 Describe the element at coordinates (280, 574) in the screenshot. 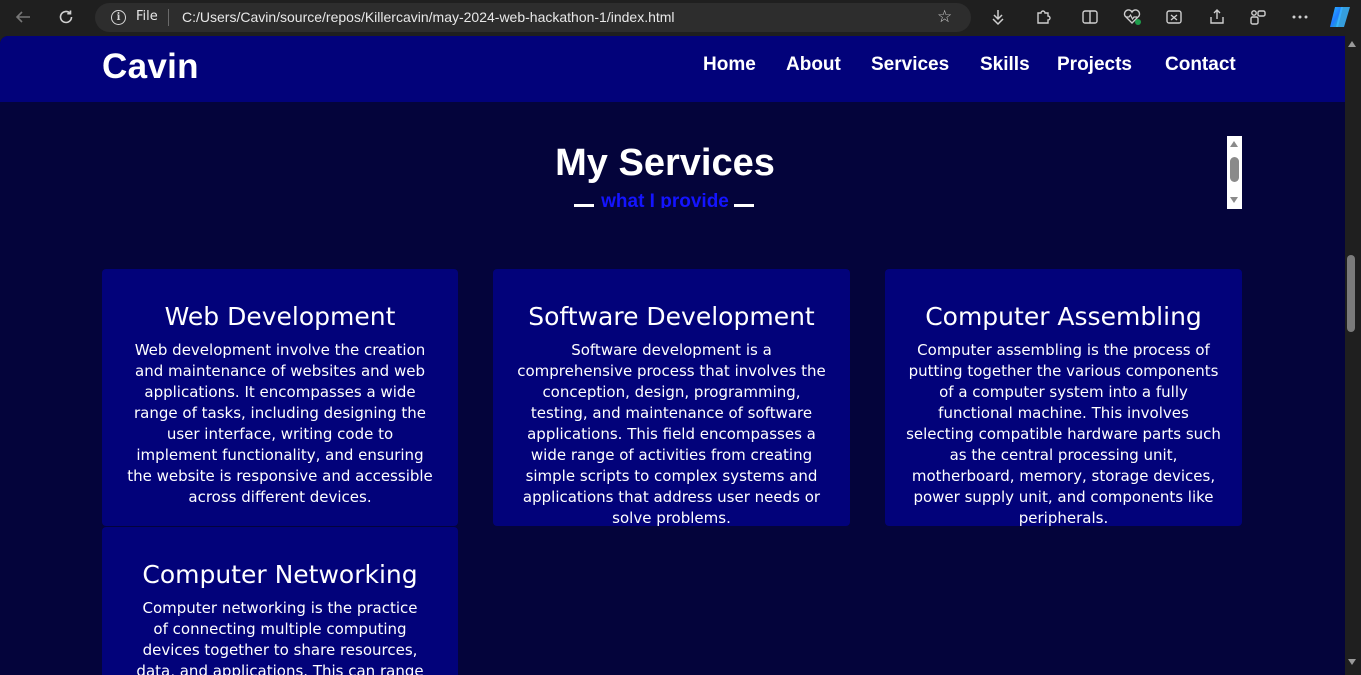

I see `service-card-title: Computer Networking` at that location.